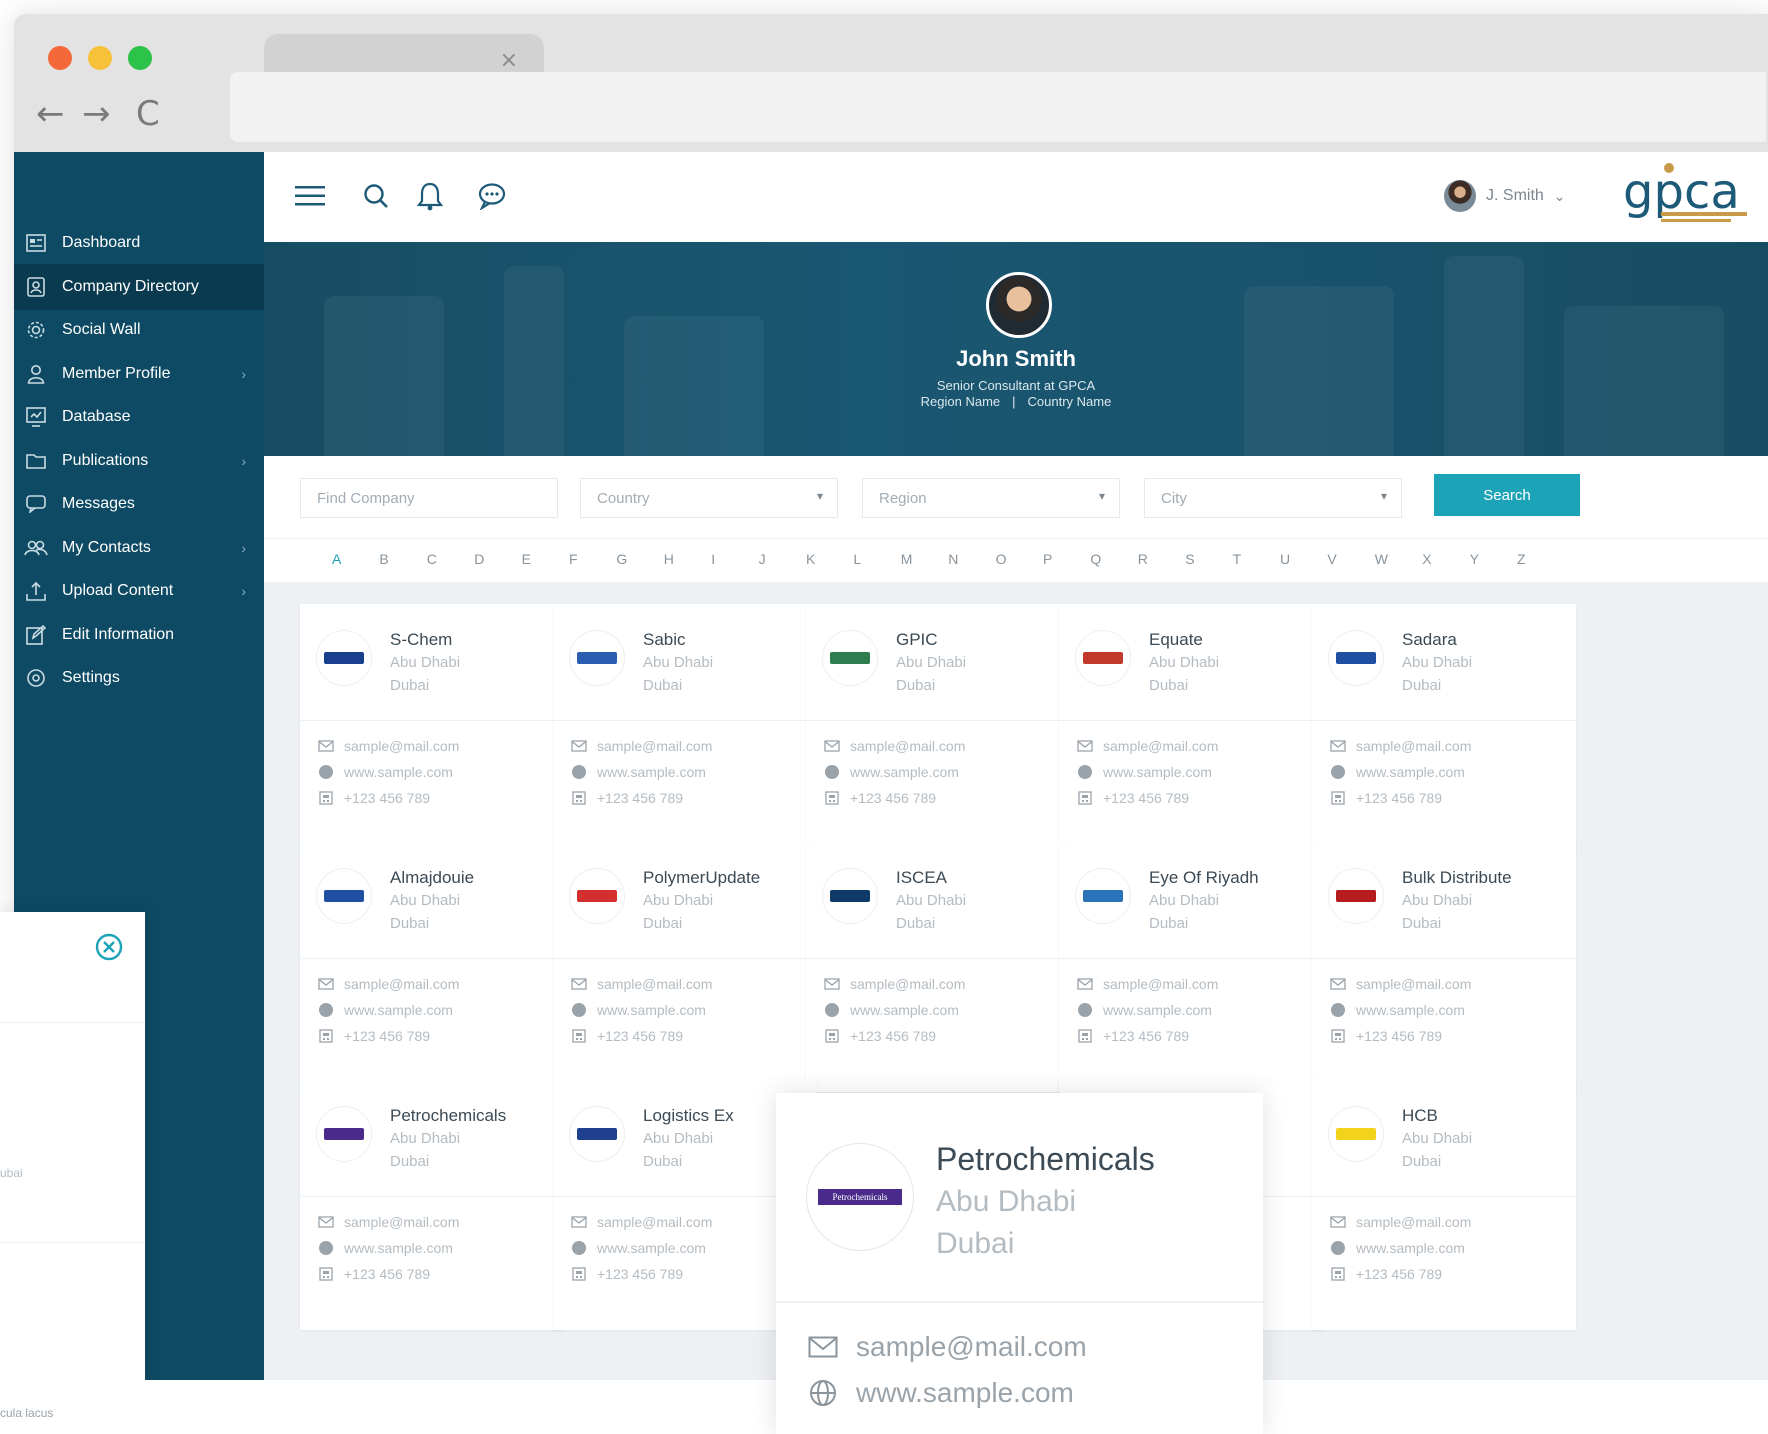 Image resolution: width=1768 pixels, height=1434 pixels. I want to click on letter-filter-i: I, so click(713, 559).